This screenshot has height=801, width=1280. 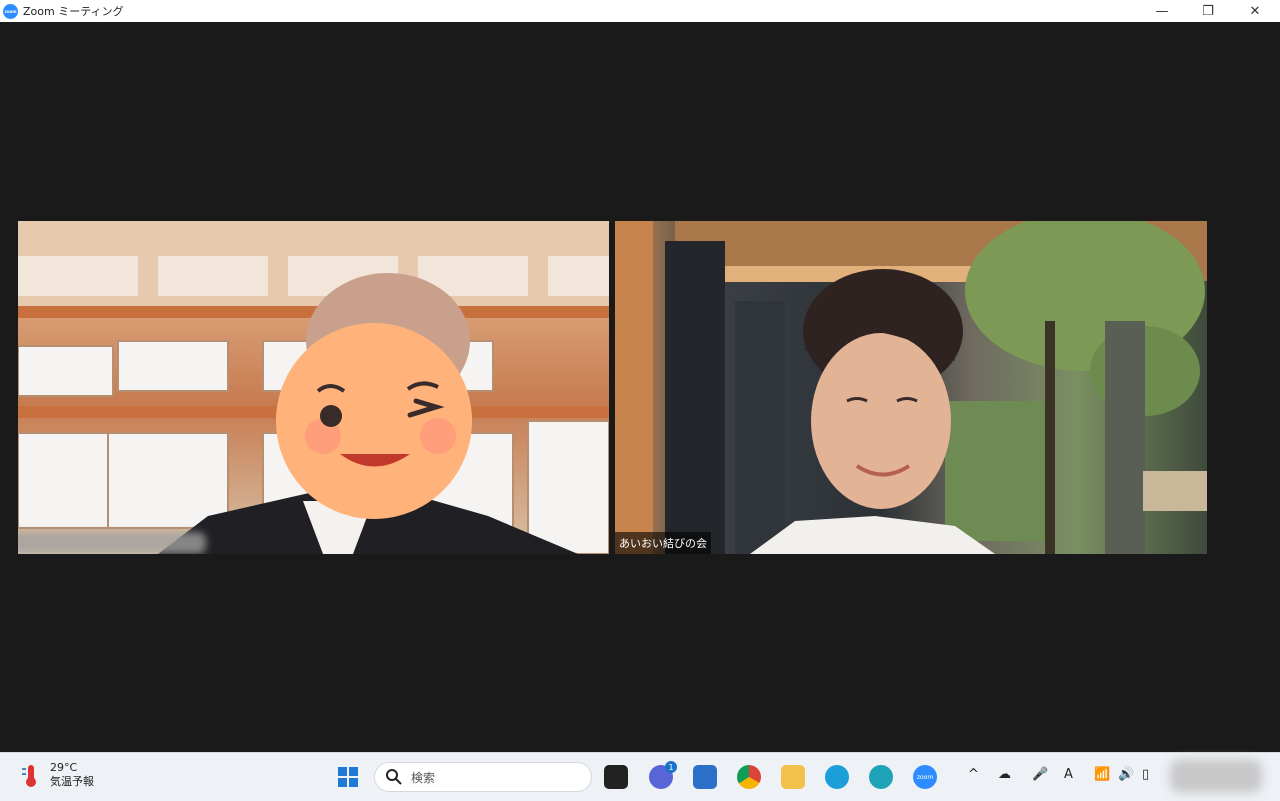 I want to click on weather-widget: 29°C 気温予報, so click(x=57, y=775).